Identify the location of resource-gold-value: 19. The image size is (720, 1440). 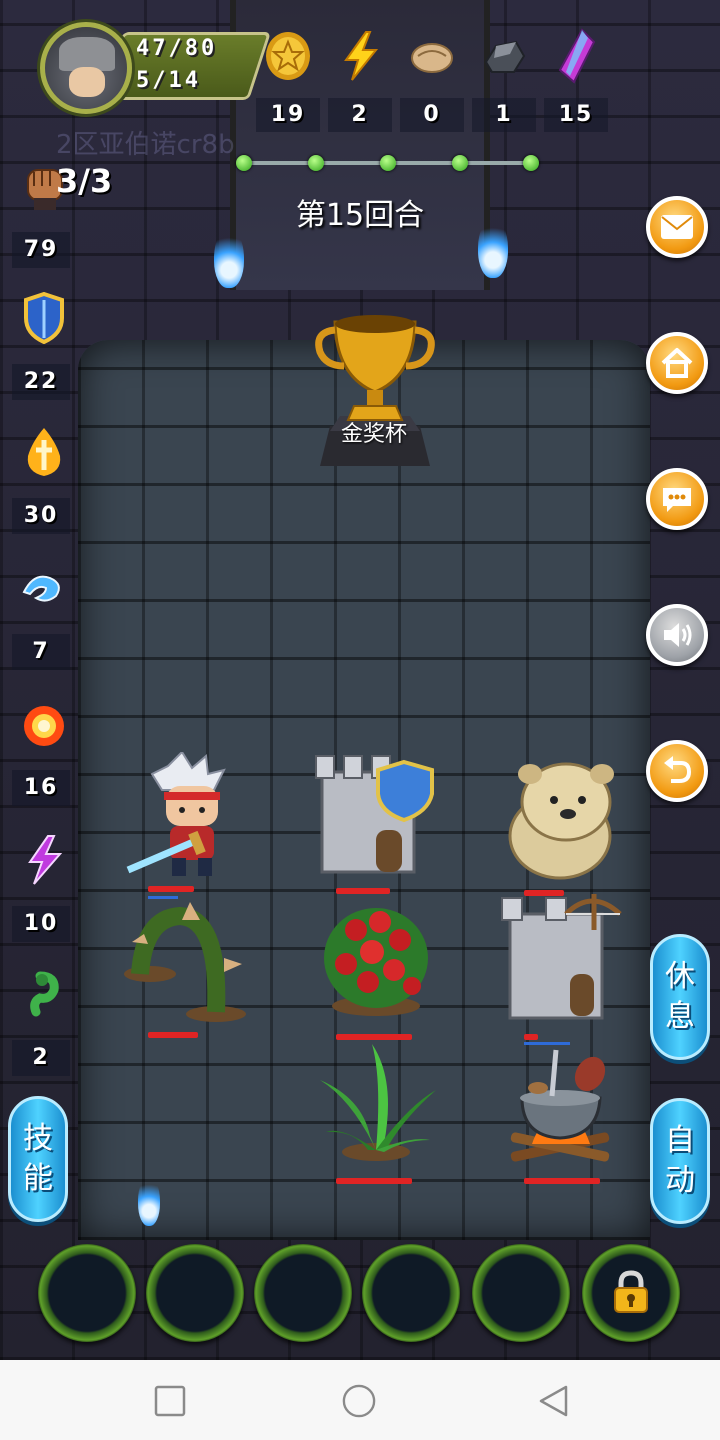
(288, 115).